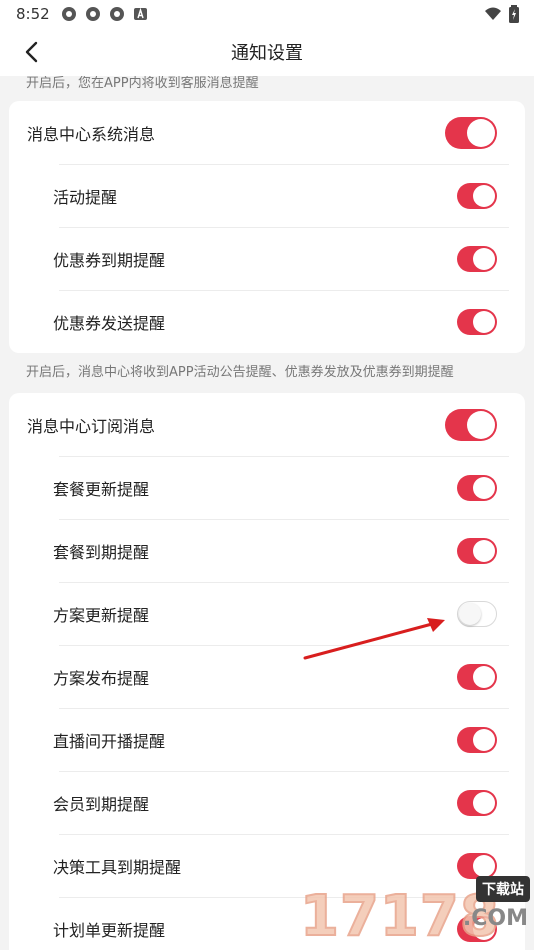 The width and height of the screenshot is (534, 950). I want to click on setting-row-live-start: 直播间开播提醒, so click(267, 739).